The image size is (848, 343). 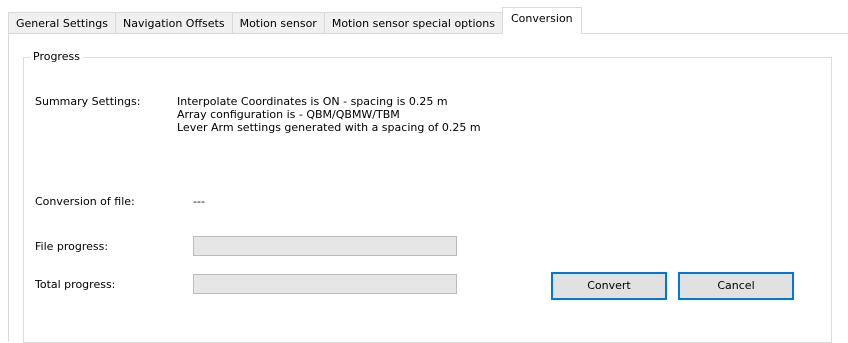 What do you see at coordinates (199, 201) in the screenshot?
I see `conversion-file-value: ---` at bounding box center [199, 201].